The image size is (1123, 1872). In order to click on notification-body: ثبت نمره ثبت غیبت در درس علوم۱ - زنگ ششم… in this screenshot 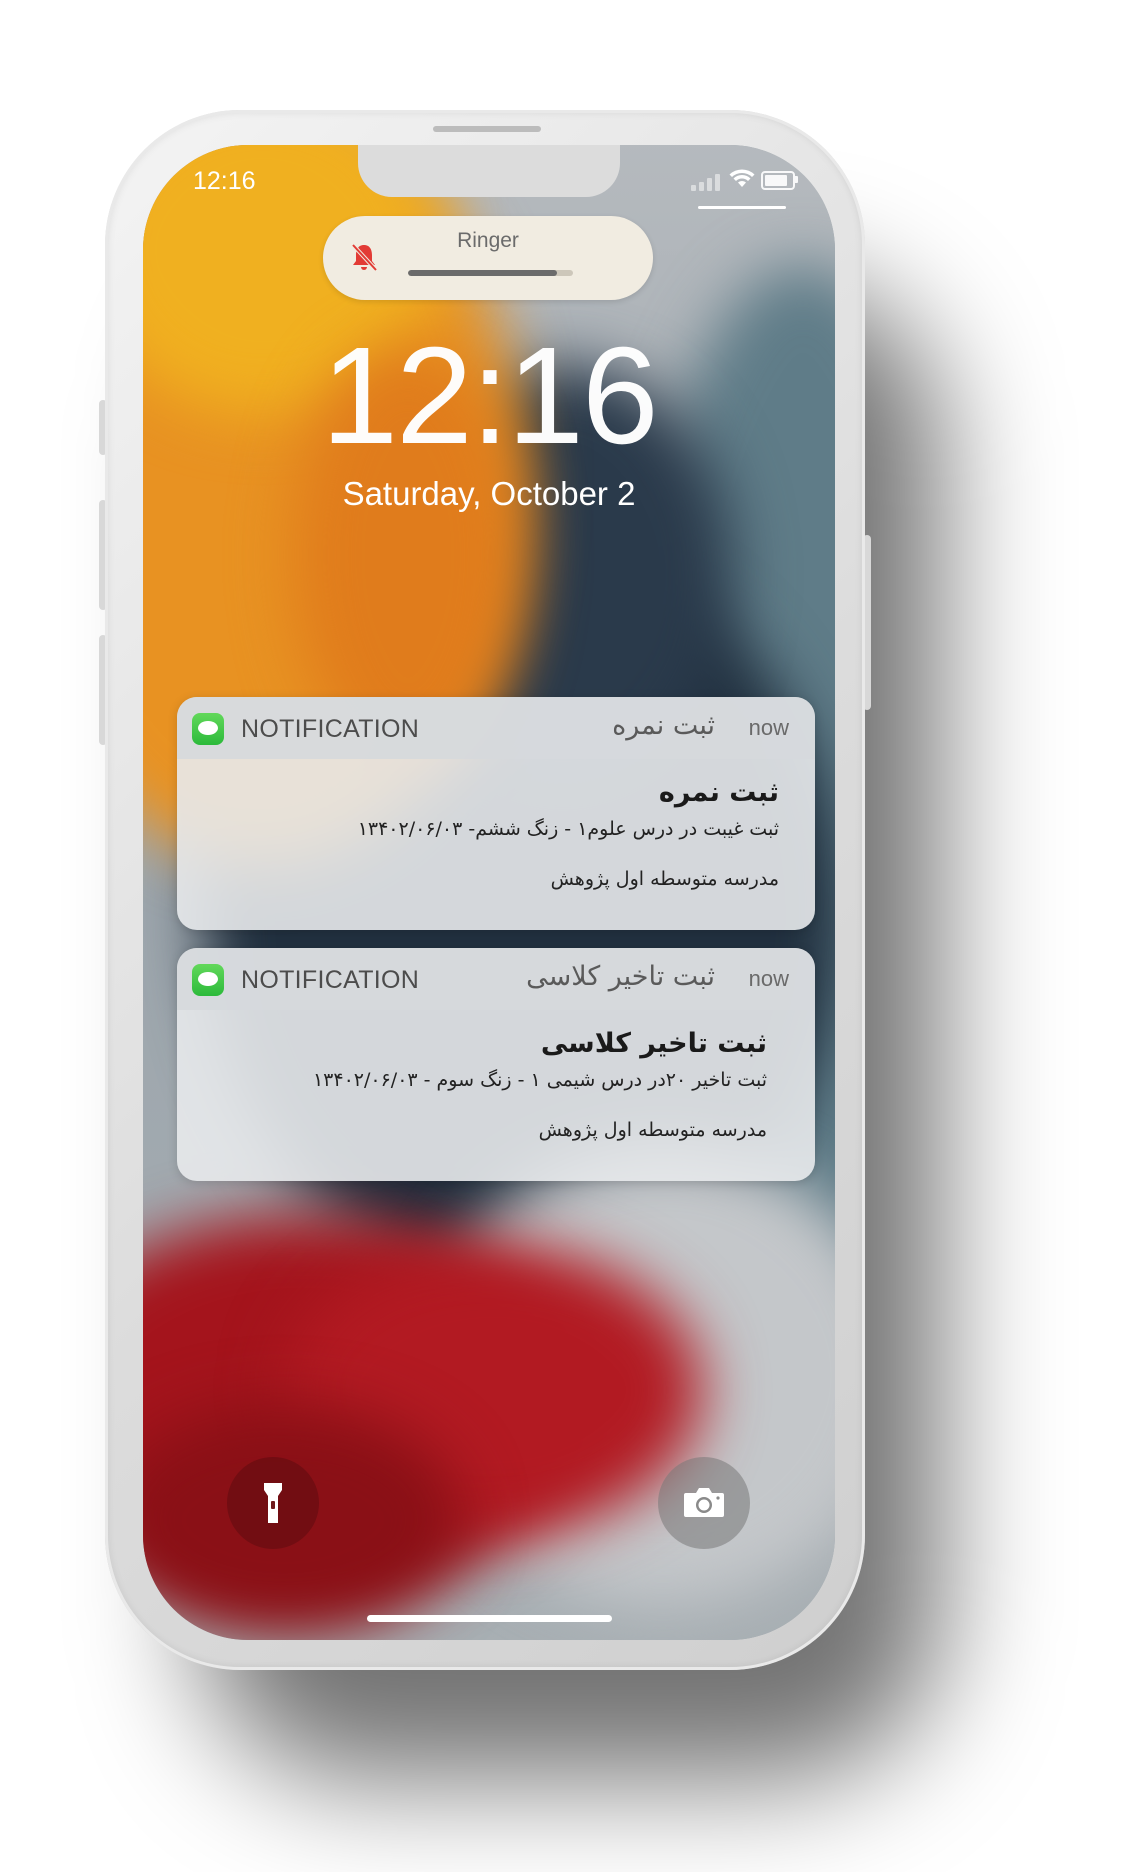, I will do `click(568, 833)`.